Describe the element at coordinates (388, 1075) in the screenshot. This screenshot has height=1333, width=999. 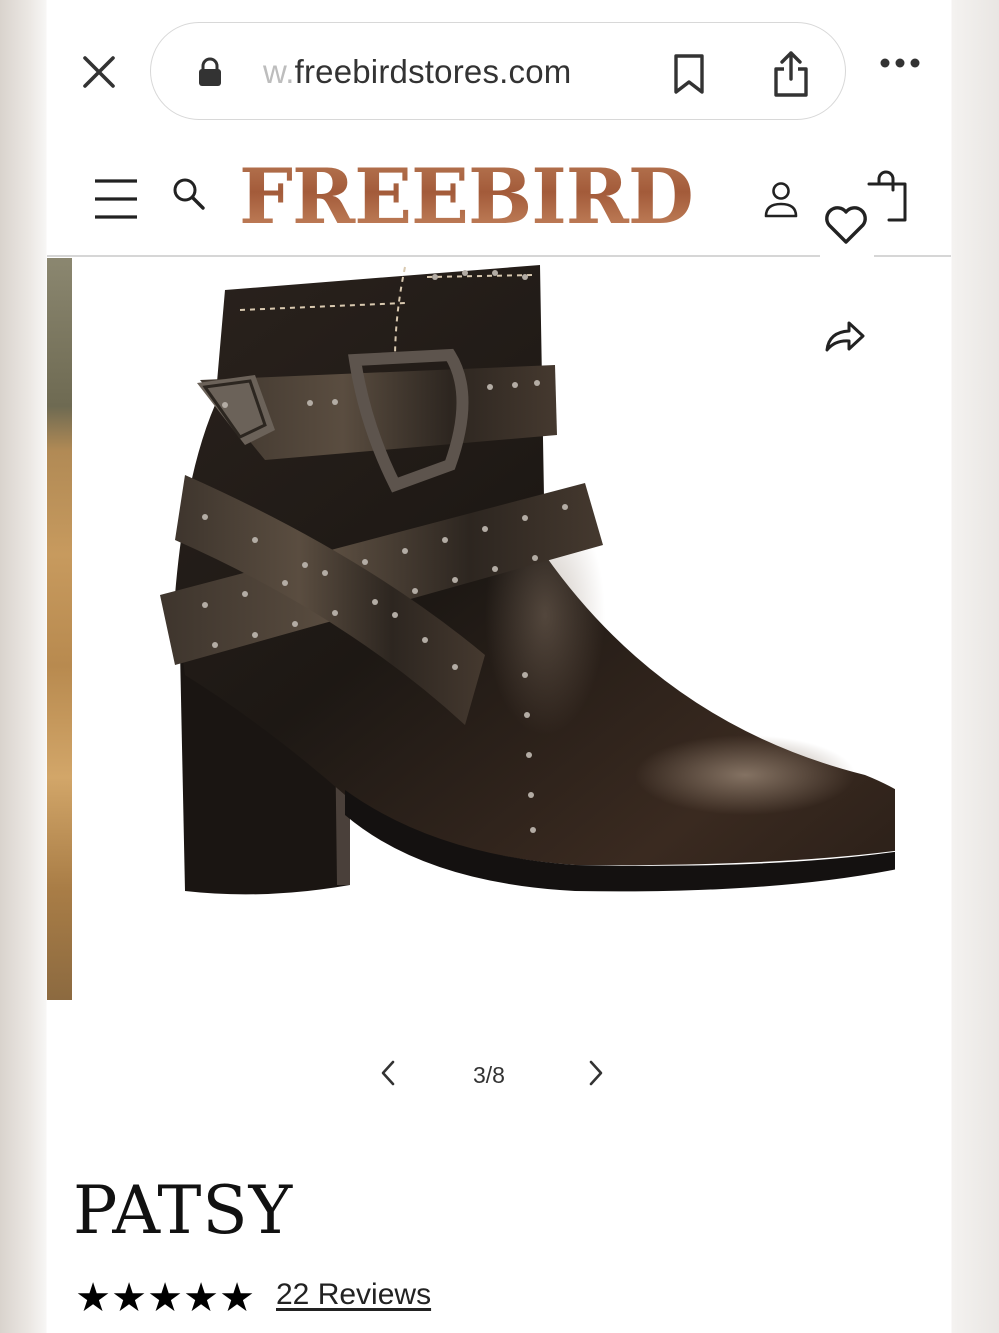
I see `chevron-left-icon` at that location.